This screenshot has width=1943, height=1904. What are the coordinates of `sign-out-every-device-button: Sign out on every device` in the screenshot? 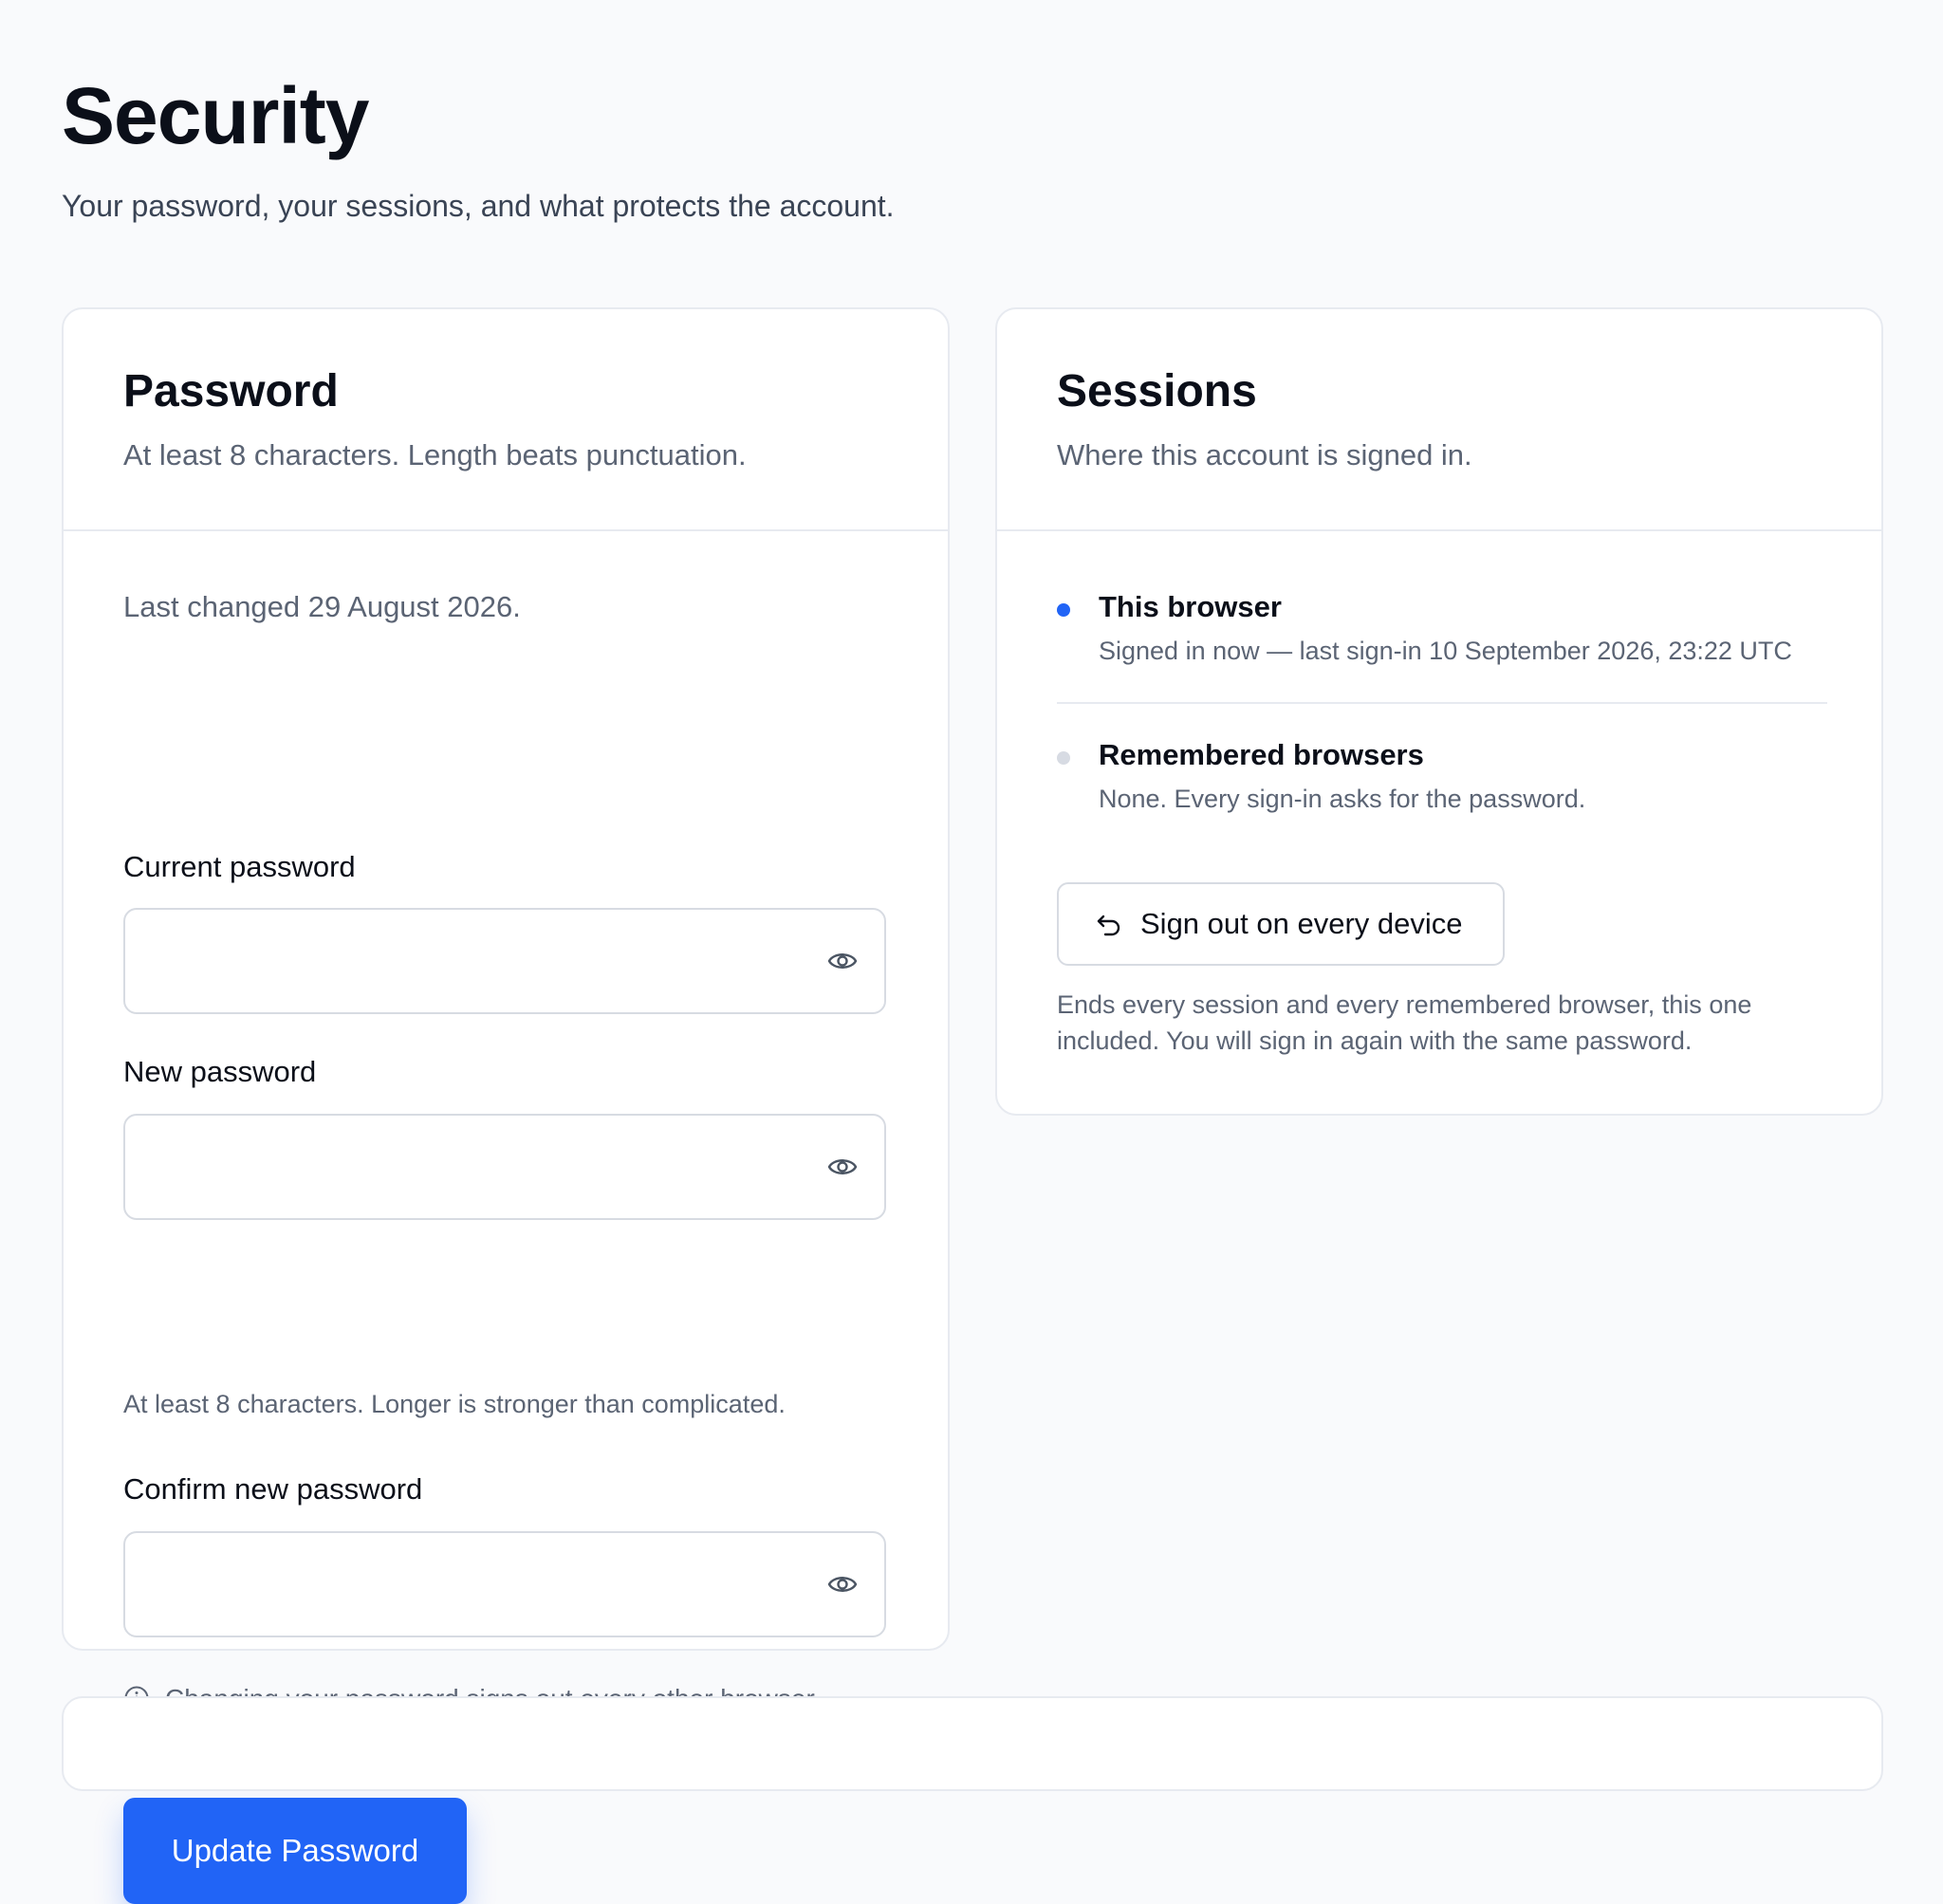 It's located at (1281, 924).